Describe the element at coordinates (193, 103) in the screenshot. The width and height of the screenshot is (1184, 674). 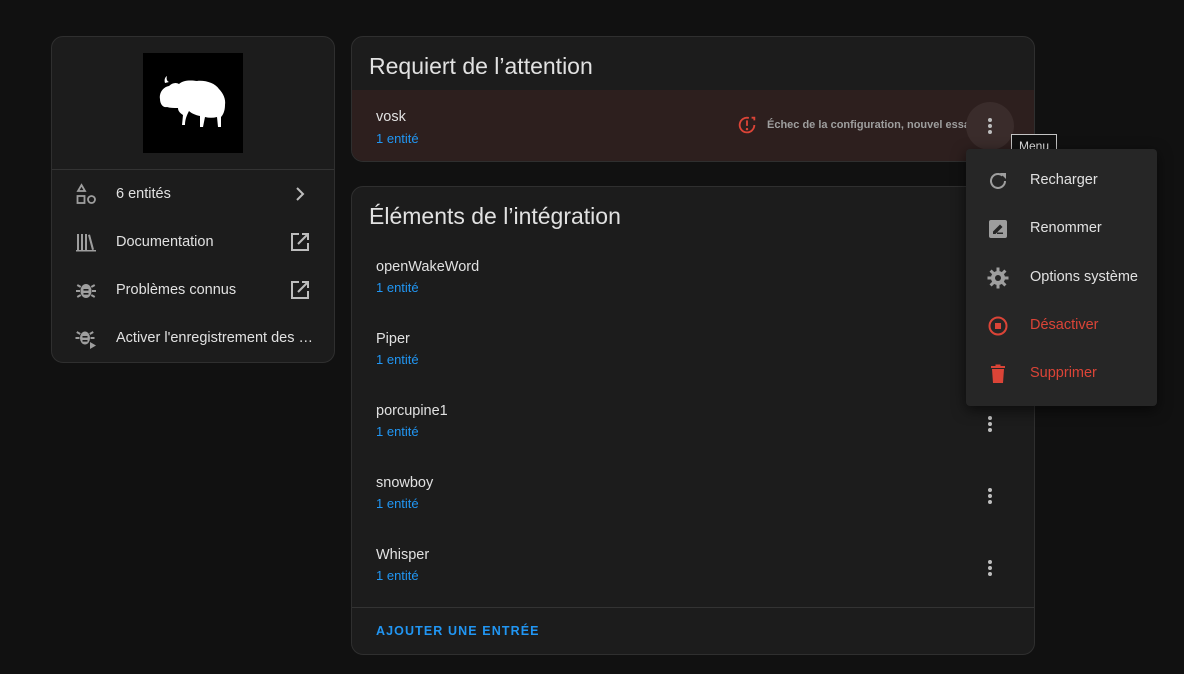
I see `bison-logo` at that location.